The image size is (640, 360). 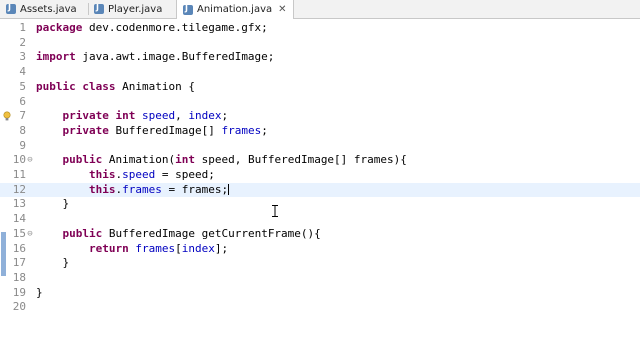 I want to click on tab-assets-java: Assets.java, so click(x=41, y=9).